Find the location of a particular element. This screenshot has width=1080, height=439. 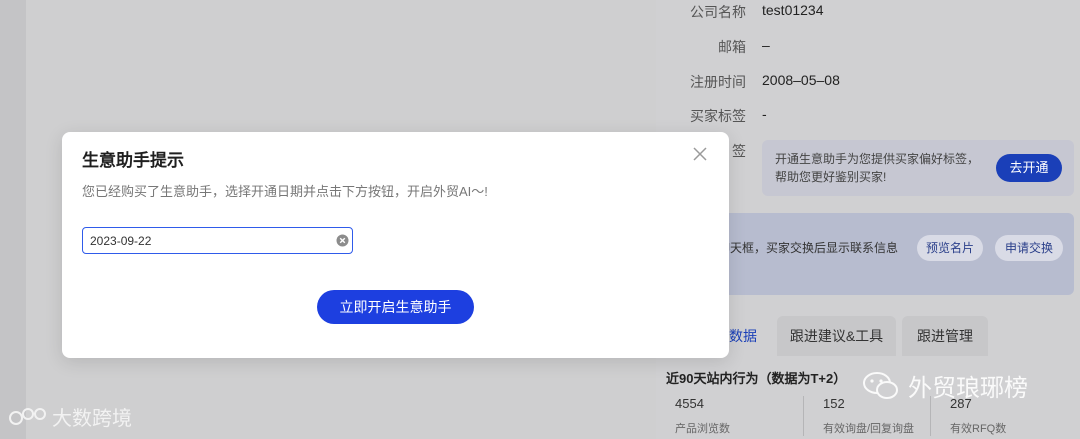

stat-inquiries-label: 有效询盘/回复询盘 is located at coordinates (869, 429).